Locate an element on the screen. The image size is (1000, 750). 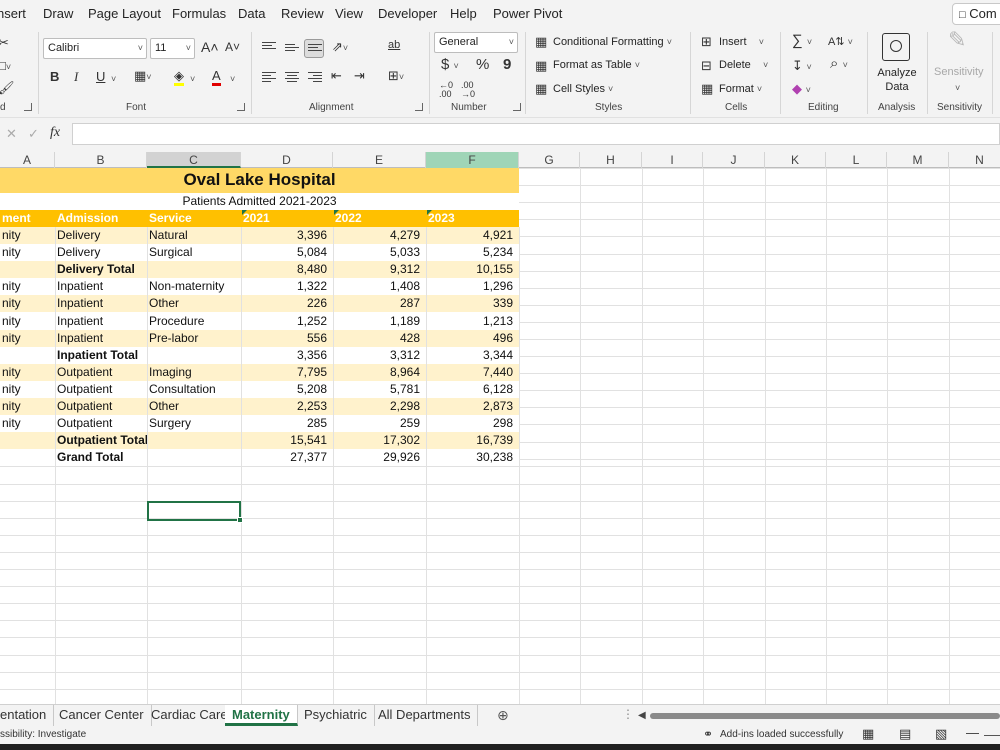
zoom-out-icon: — is located at coordinates (972, 733).